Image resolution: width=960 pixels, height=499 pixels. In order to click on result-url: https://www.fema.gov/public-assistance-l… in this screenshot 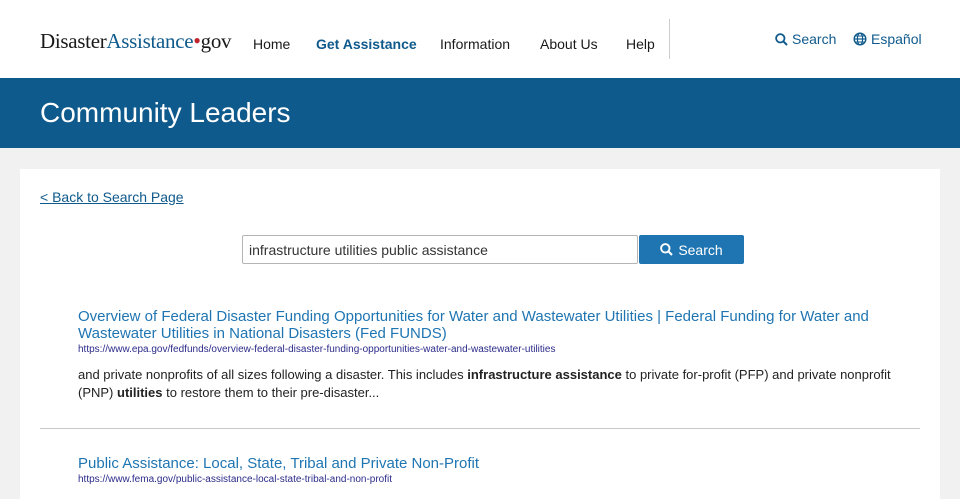, I will do `click(235, 479)`.